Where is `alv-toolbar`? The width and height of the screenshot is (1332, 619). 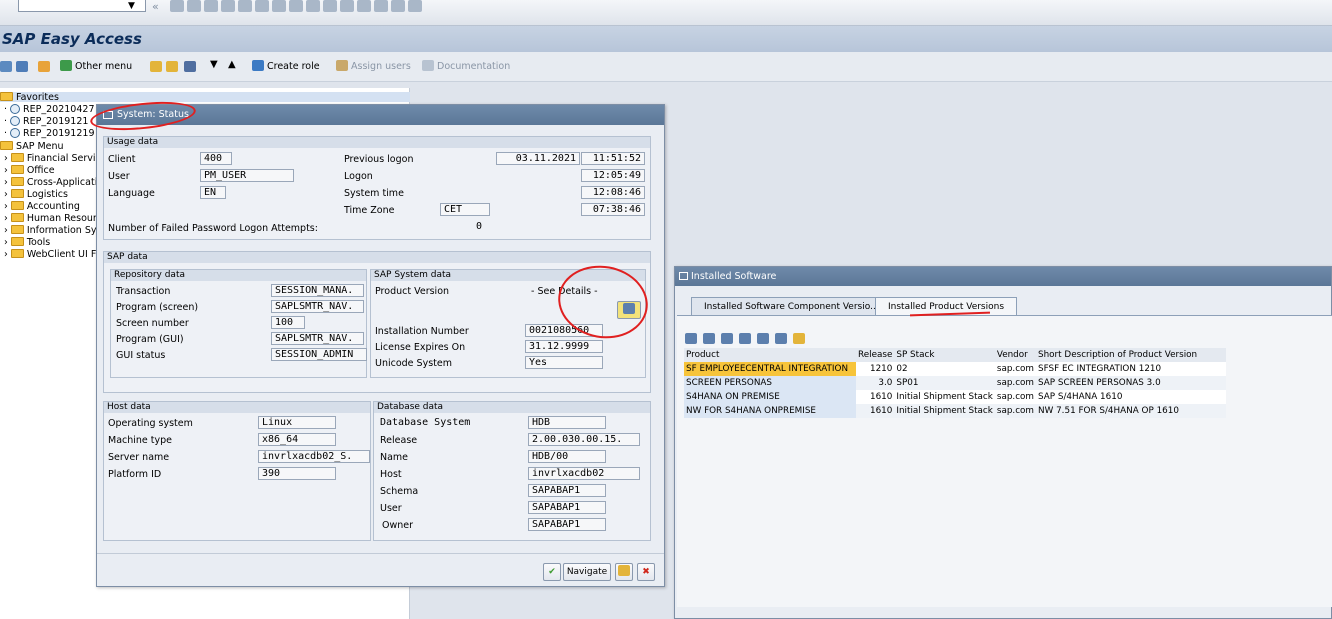 alv-toolbar is located at coordinates (746, 339).